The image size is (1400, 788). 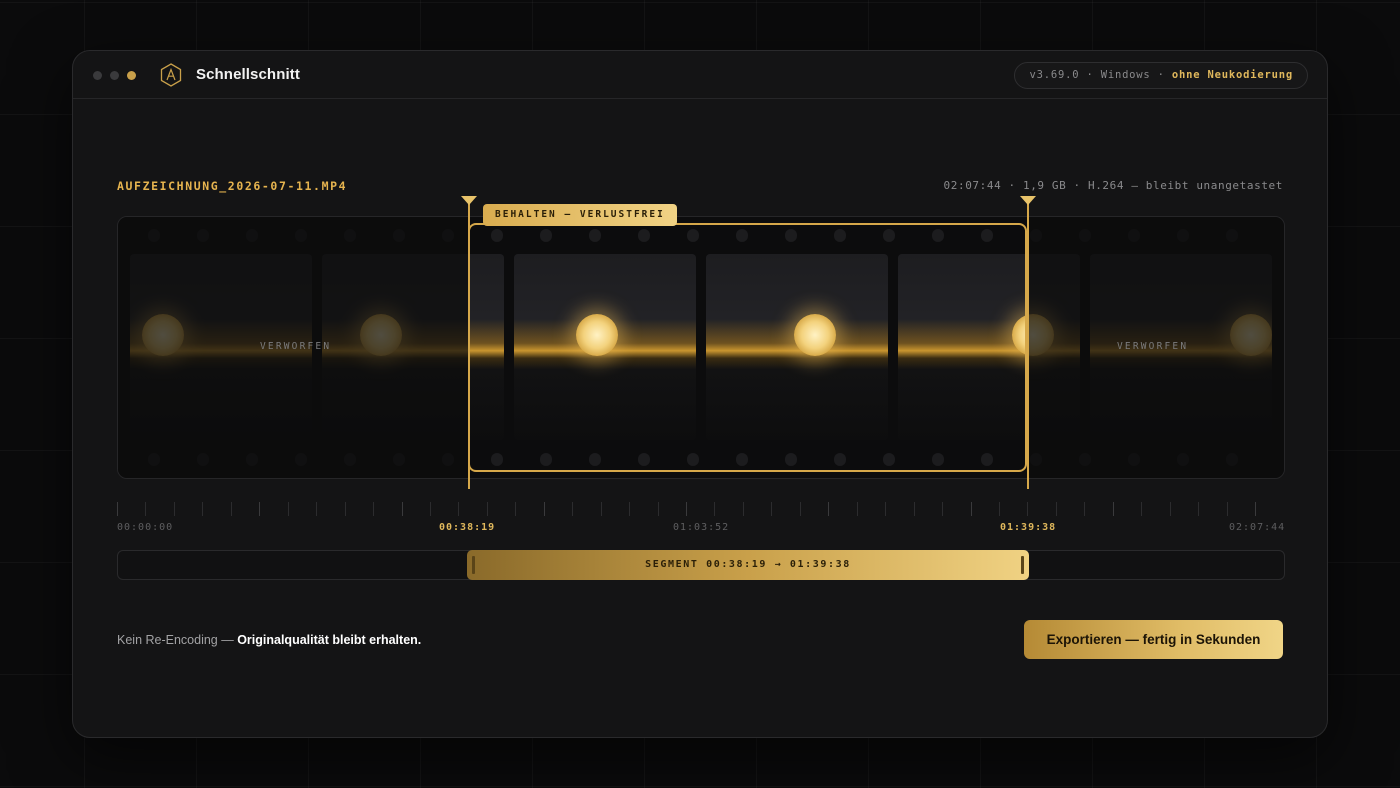 What do you see at coordinates (177, 640) in the screenshot?
I see `footer-note-prefix: Kein Re-Encoding —` at bounding box center [177, 640].